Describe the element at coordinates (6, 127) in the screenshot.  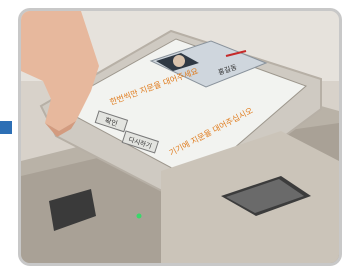
I see `accent-bar` at that location.